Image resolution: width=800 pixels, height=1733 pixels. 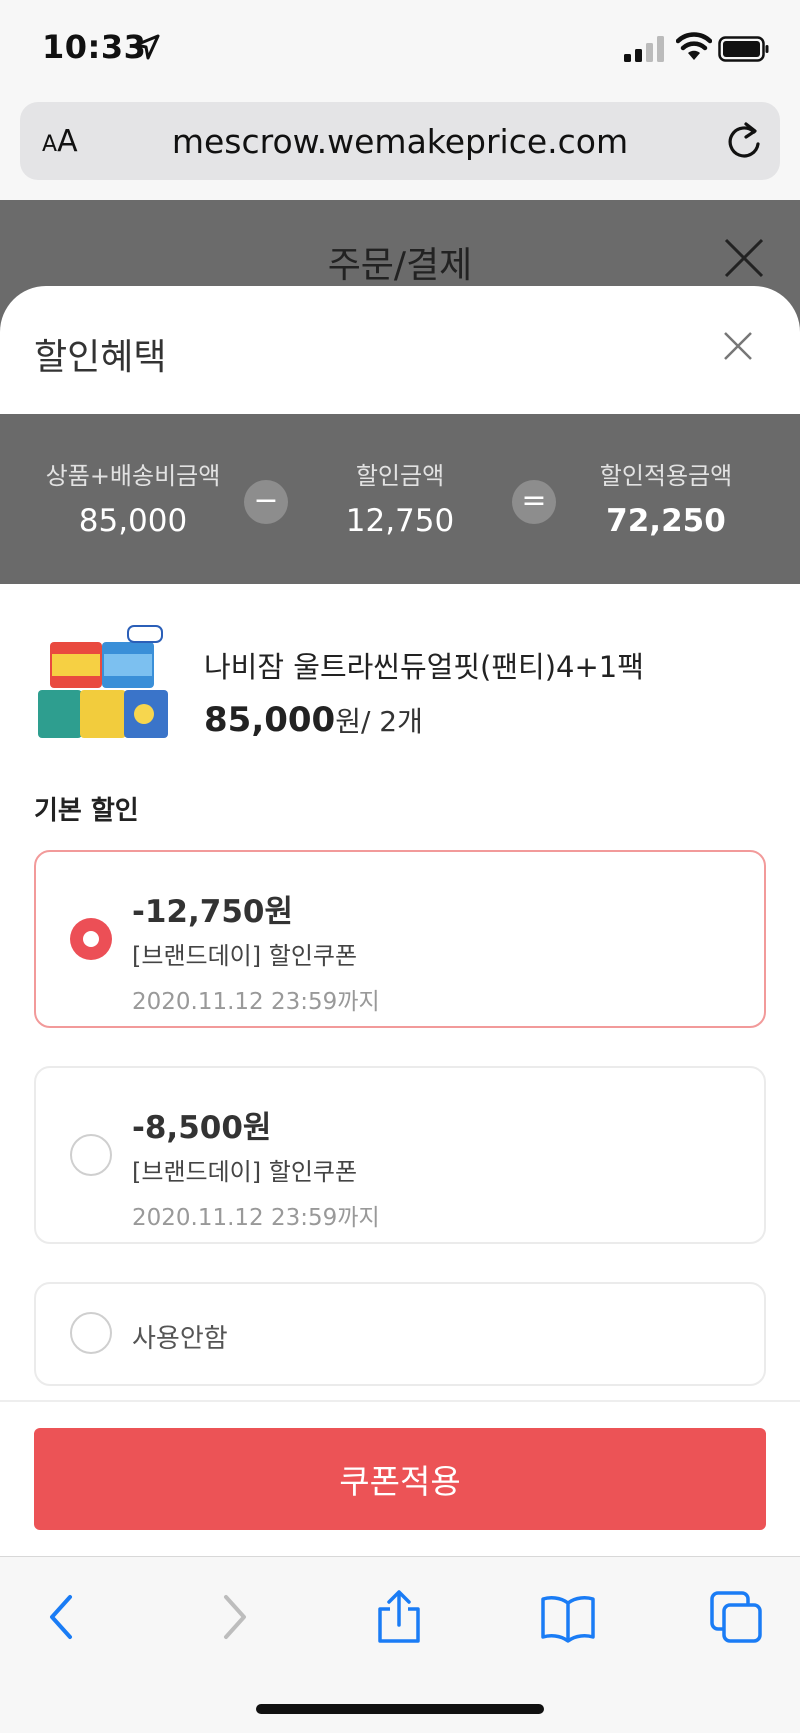 I want to click on discount-value: 12,750, so click(x=400, y=521).